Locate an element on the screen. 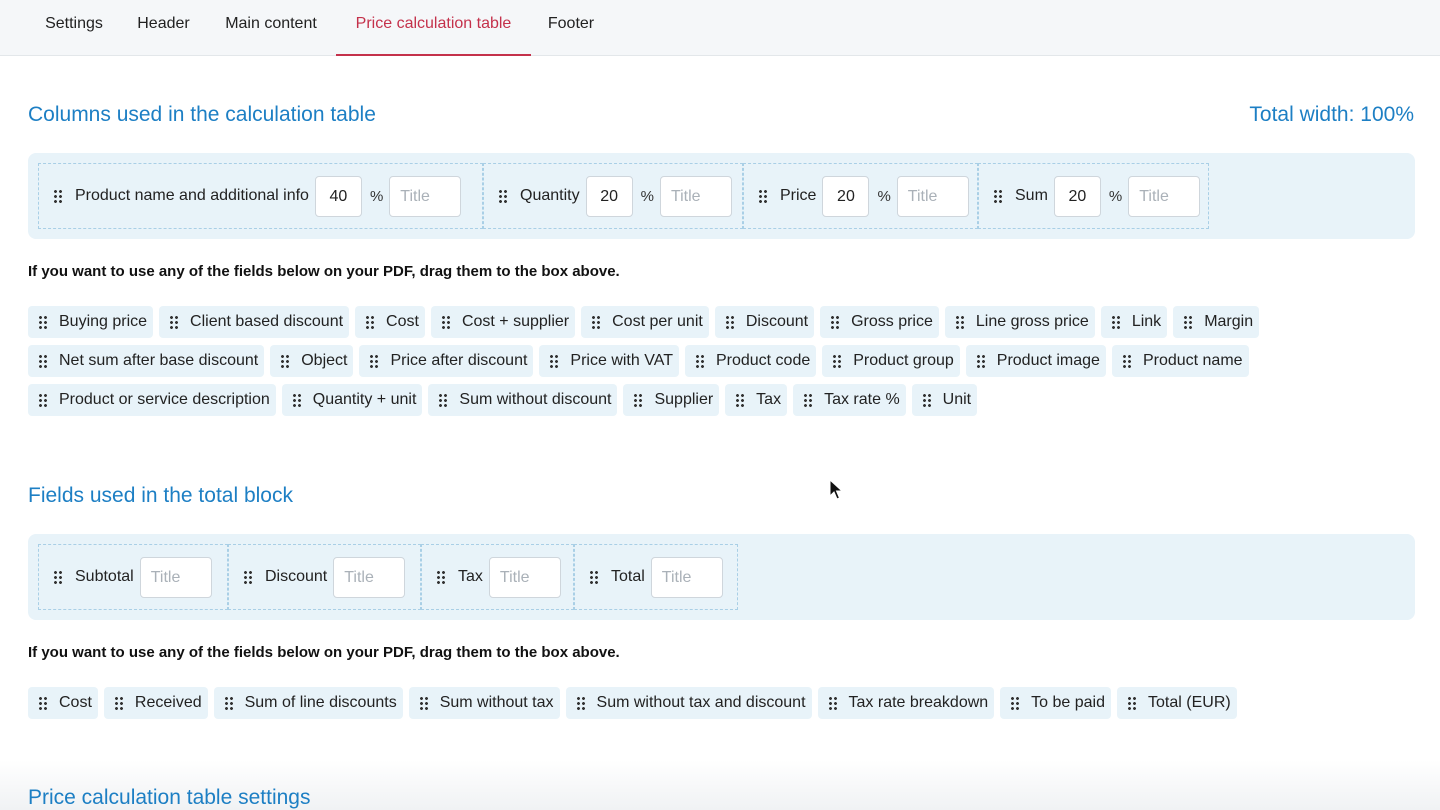  available-column-chip-object: Object is located at coordinates (312, 361).